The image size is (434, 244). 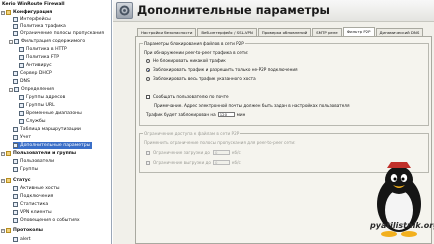 I want to click on address-groups-icon, so click(x=21, y=97).